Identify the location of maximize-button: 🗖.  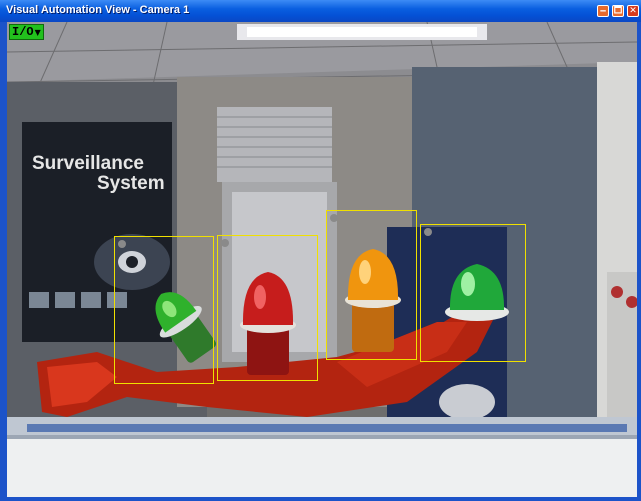
(618, 11).